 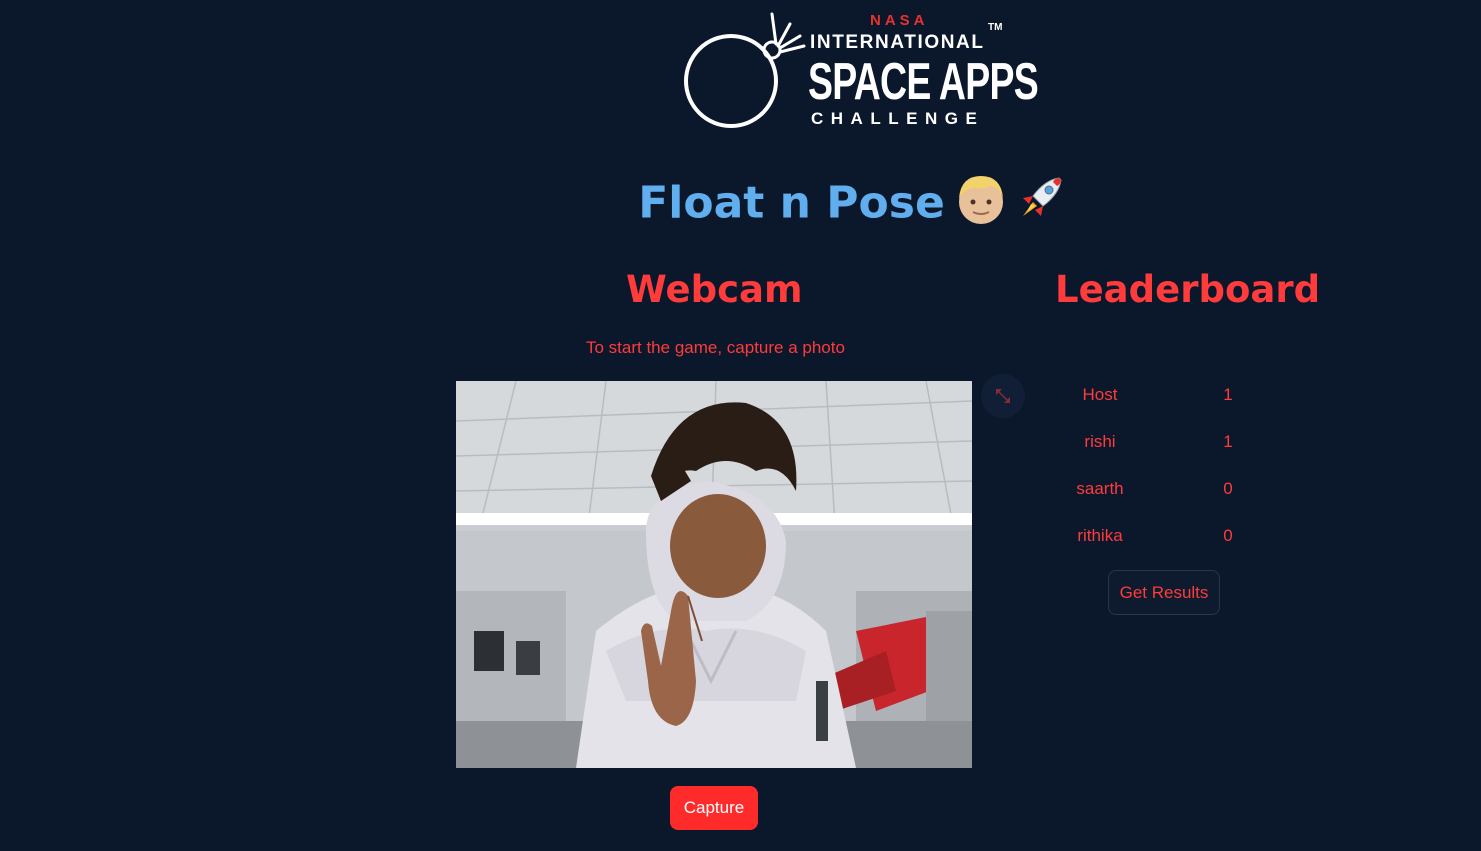 I want to click on logo-trademark: TM, so click(x=995, y=27).